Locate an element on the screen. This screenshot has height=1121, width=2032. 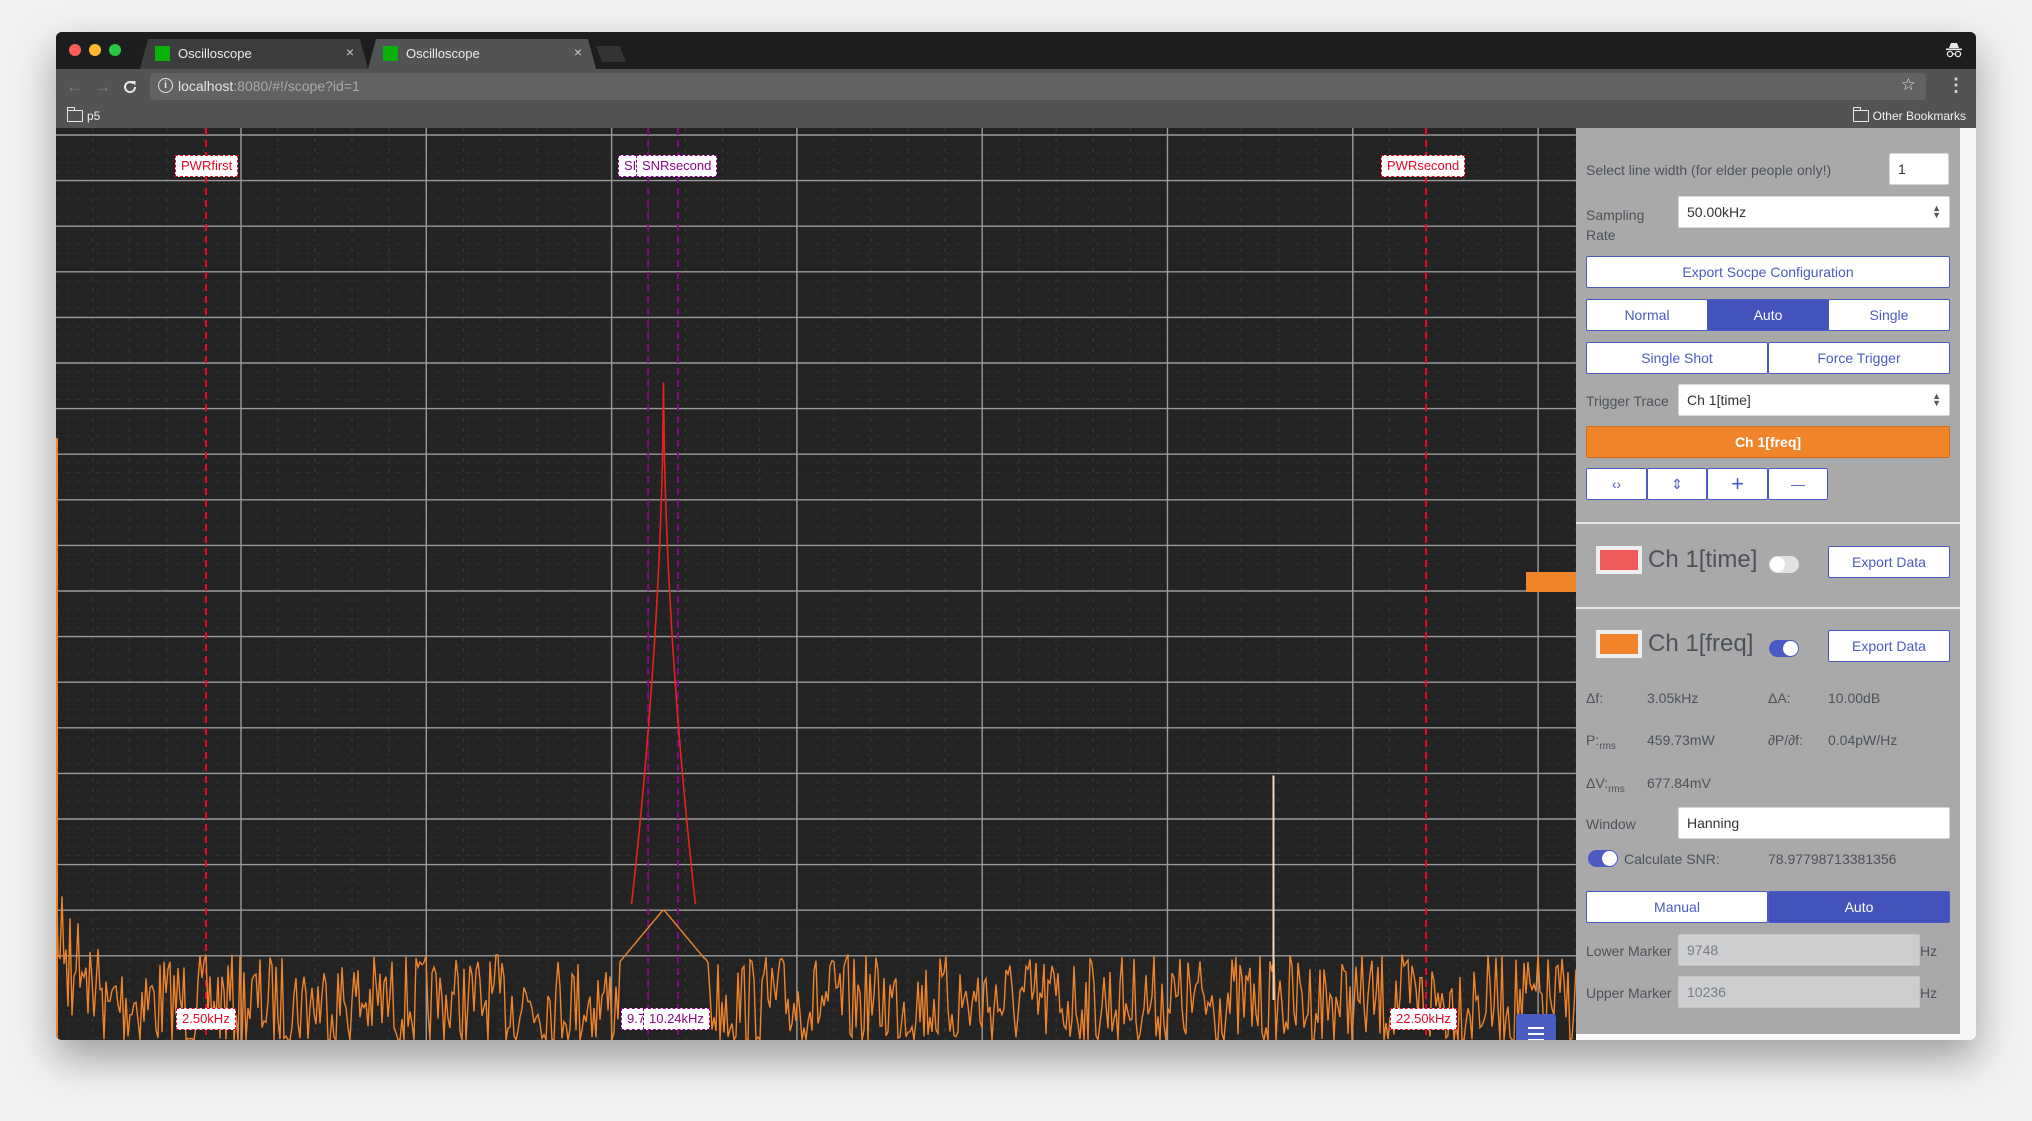
channel-color-swatch-freq is located at coordinates (1619, 644).